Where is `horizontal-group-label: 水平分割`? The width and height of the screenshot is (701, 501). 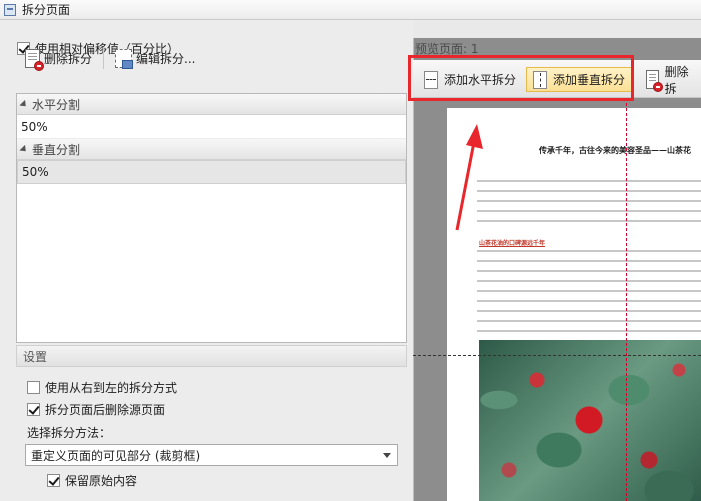
horizontal-group-label: 水平分割 is located at coordinates (56, 104).